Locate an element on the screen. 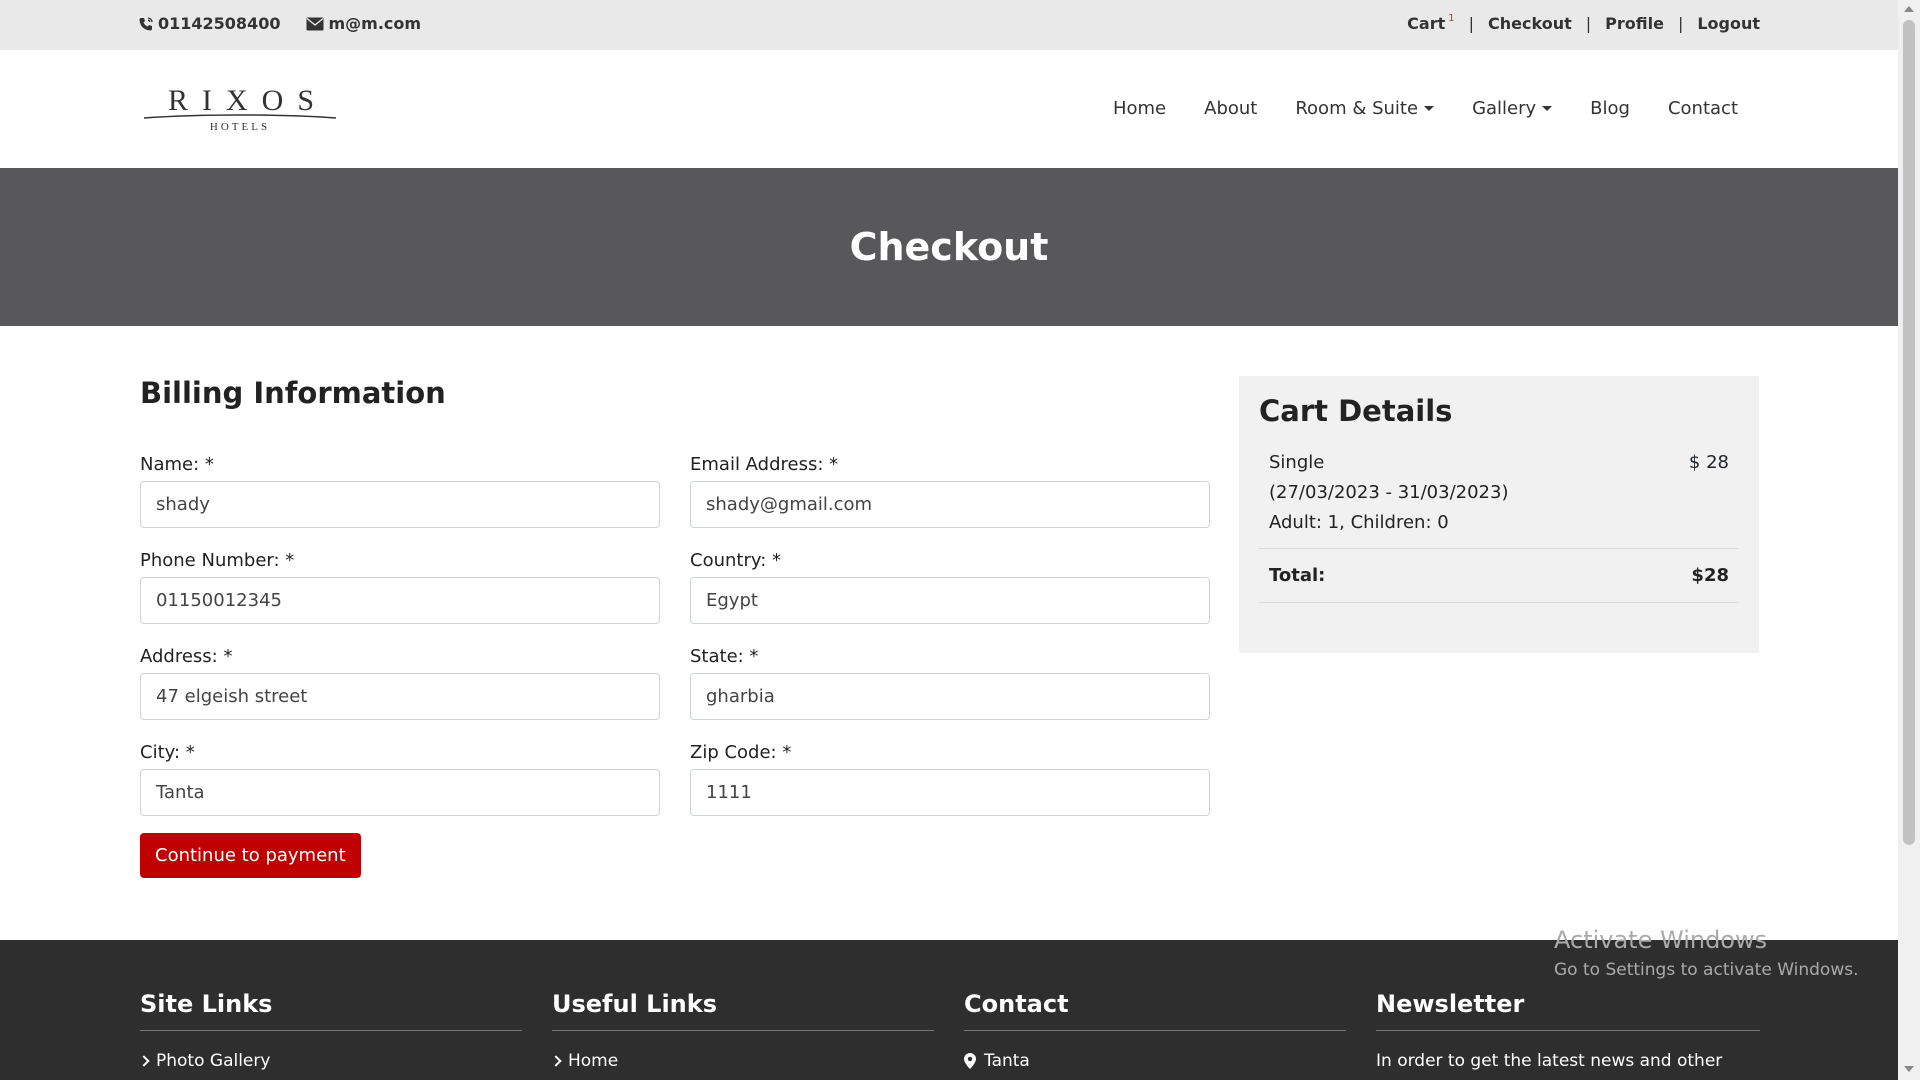  page-scrollbar is located at coordinates (1909, 540).